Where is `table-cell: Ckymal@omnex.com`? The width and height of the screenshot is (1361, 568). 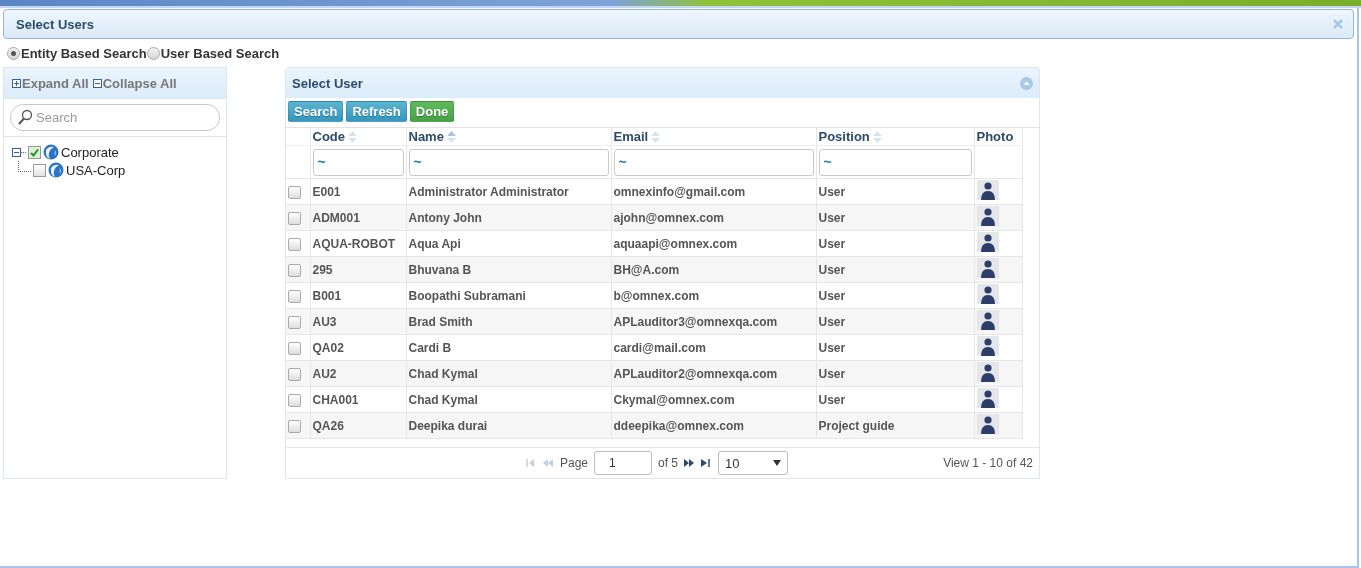 table-cell: Ckymal@omnex.com is located at coordinates (674, 399).